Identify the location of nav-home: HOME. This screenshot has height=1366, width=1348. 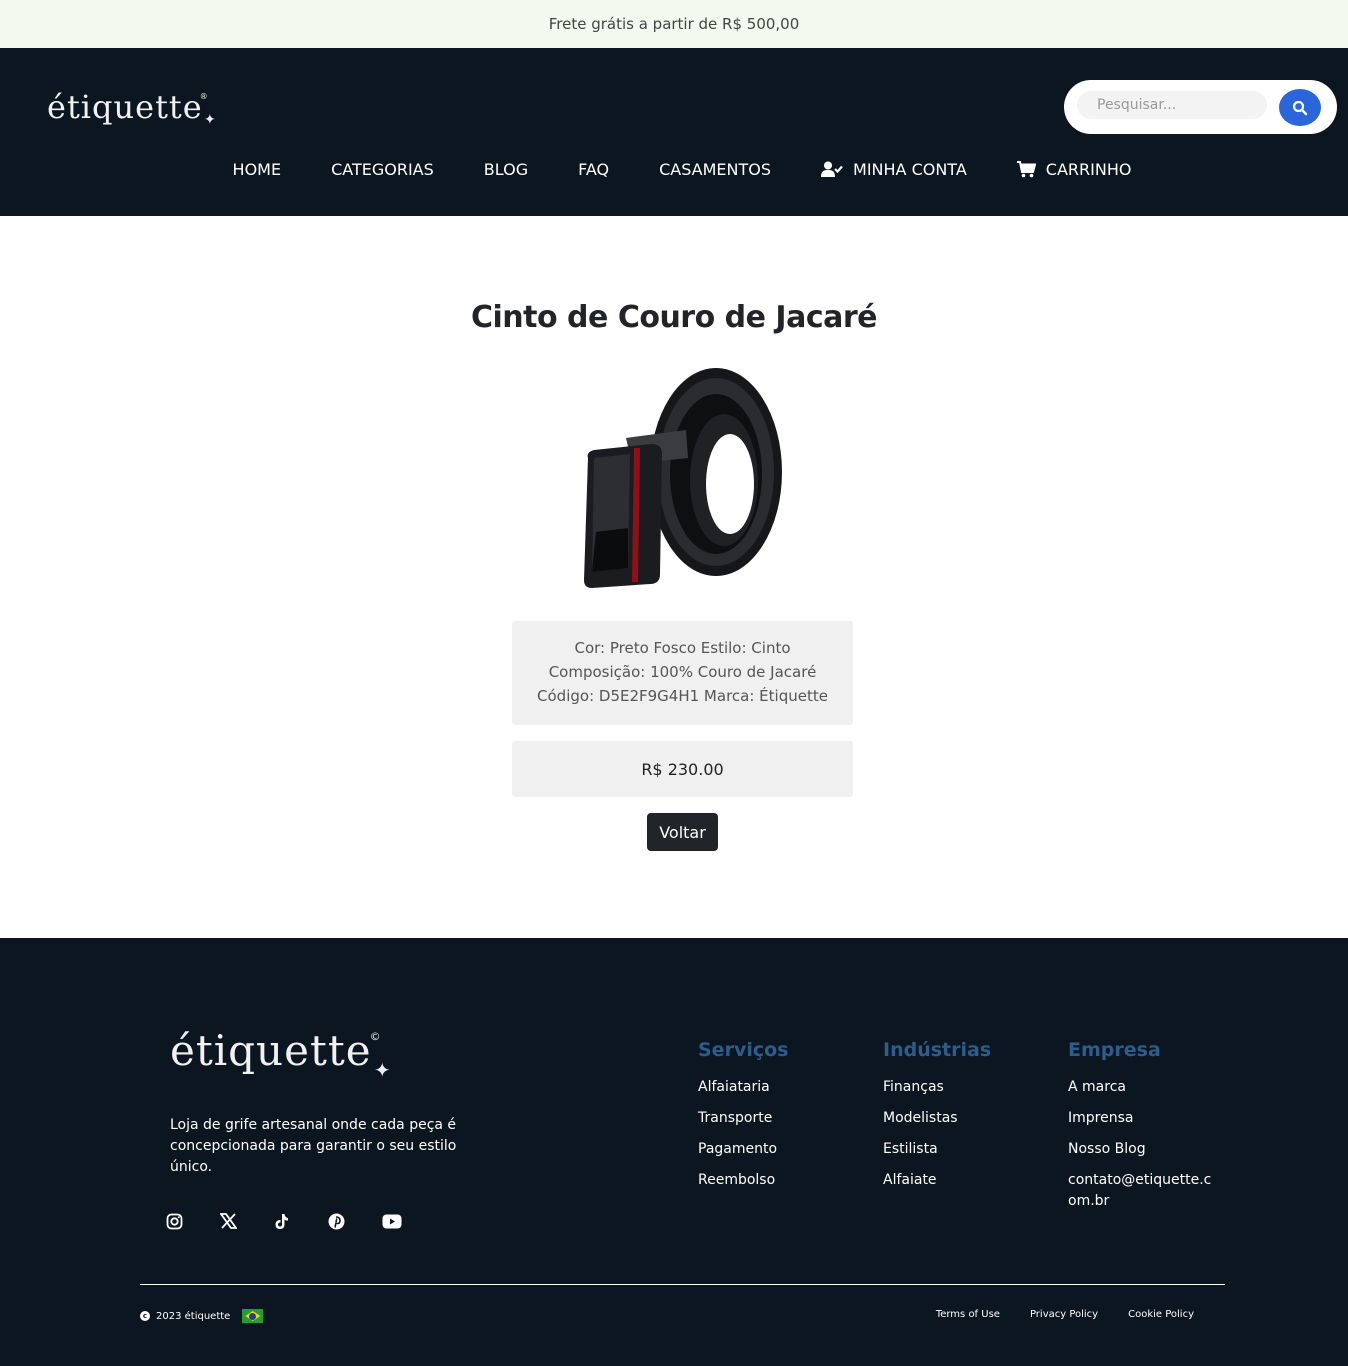
(257, 169).